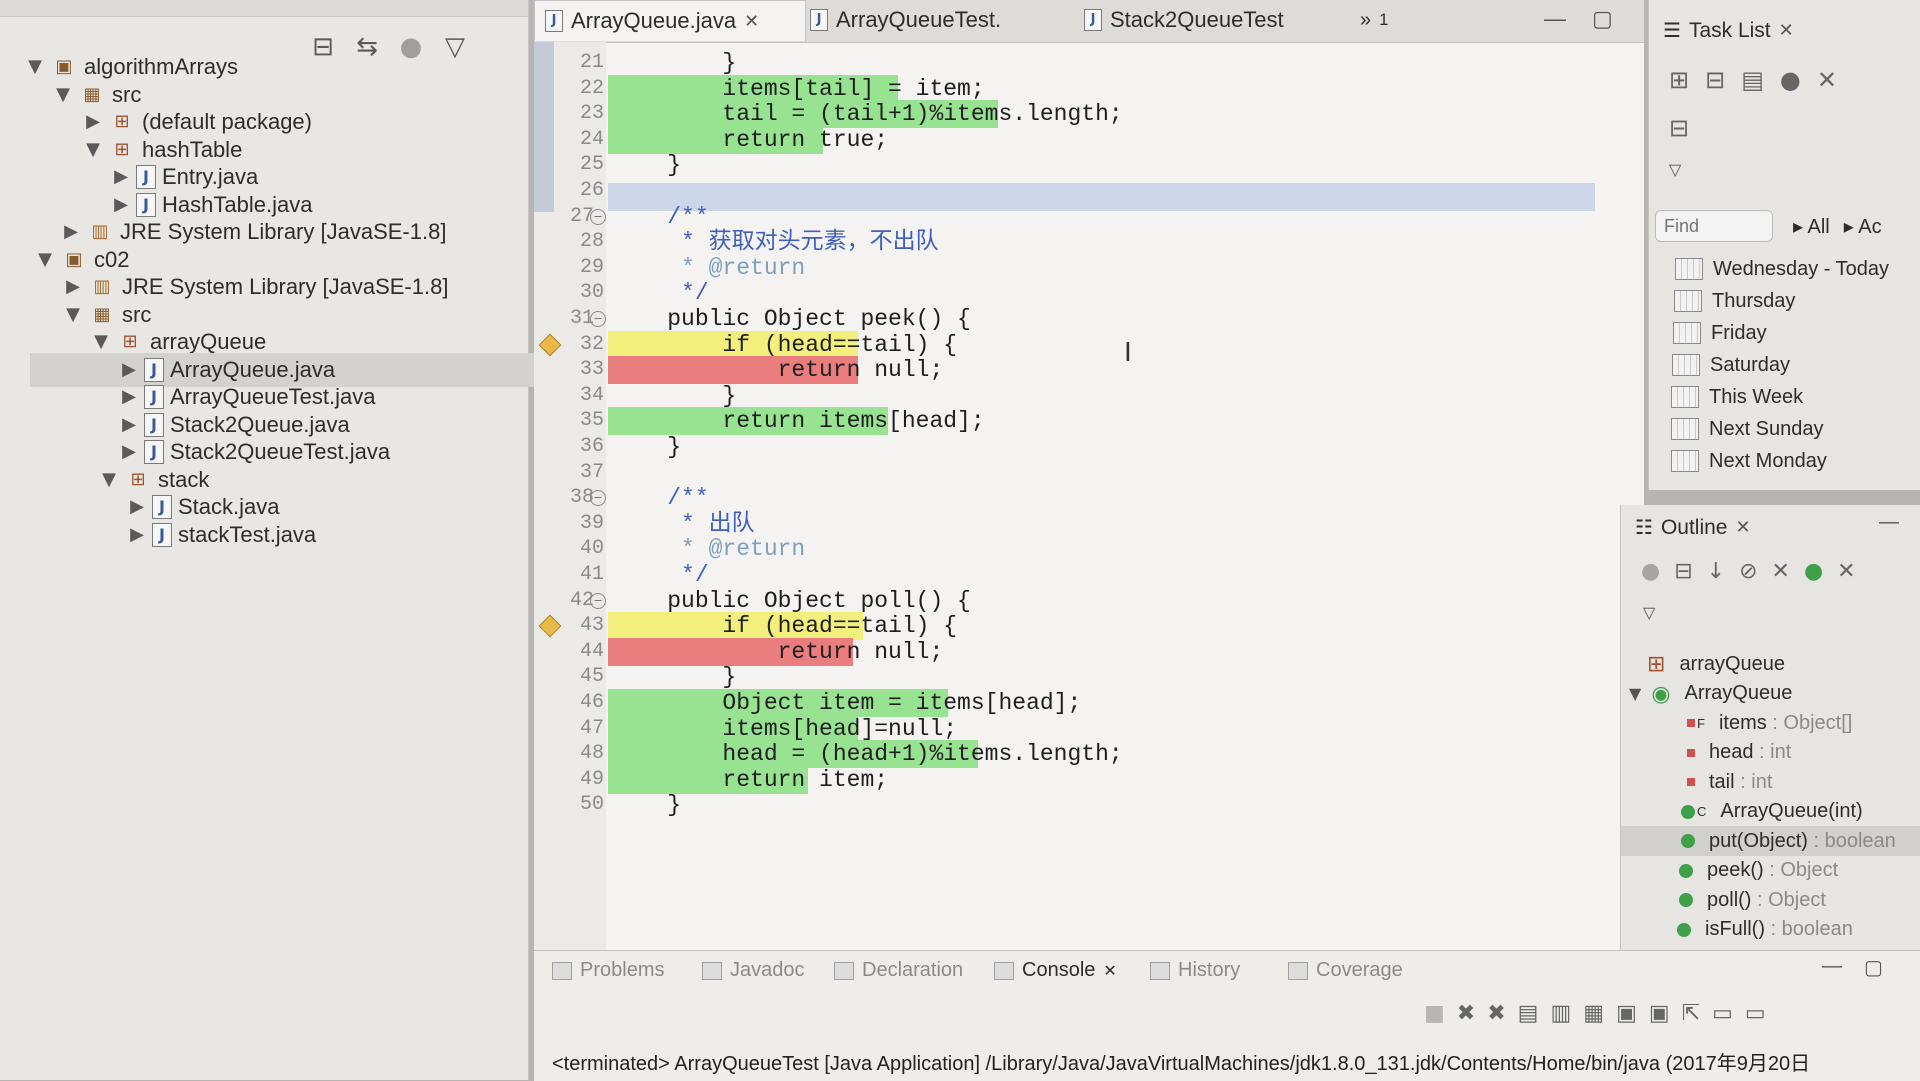  Describe the element at coordinates (1752, 80) in the screenshot. I see `scheduled-icon: ▤` at that location.